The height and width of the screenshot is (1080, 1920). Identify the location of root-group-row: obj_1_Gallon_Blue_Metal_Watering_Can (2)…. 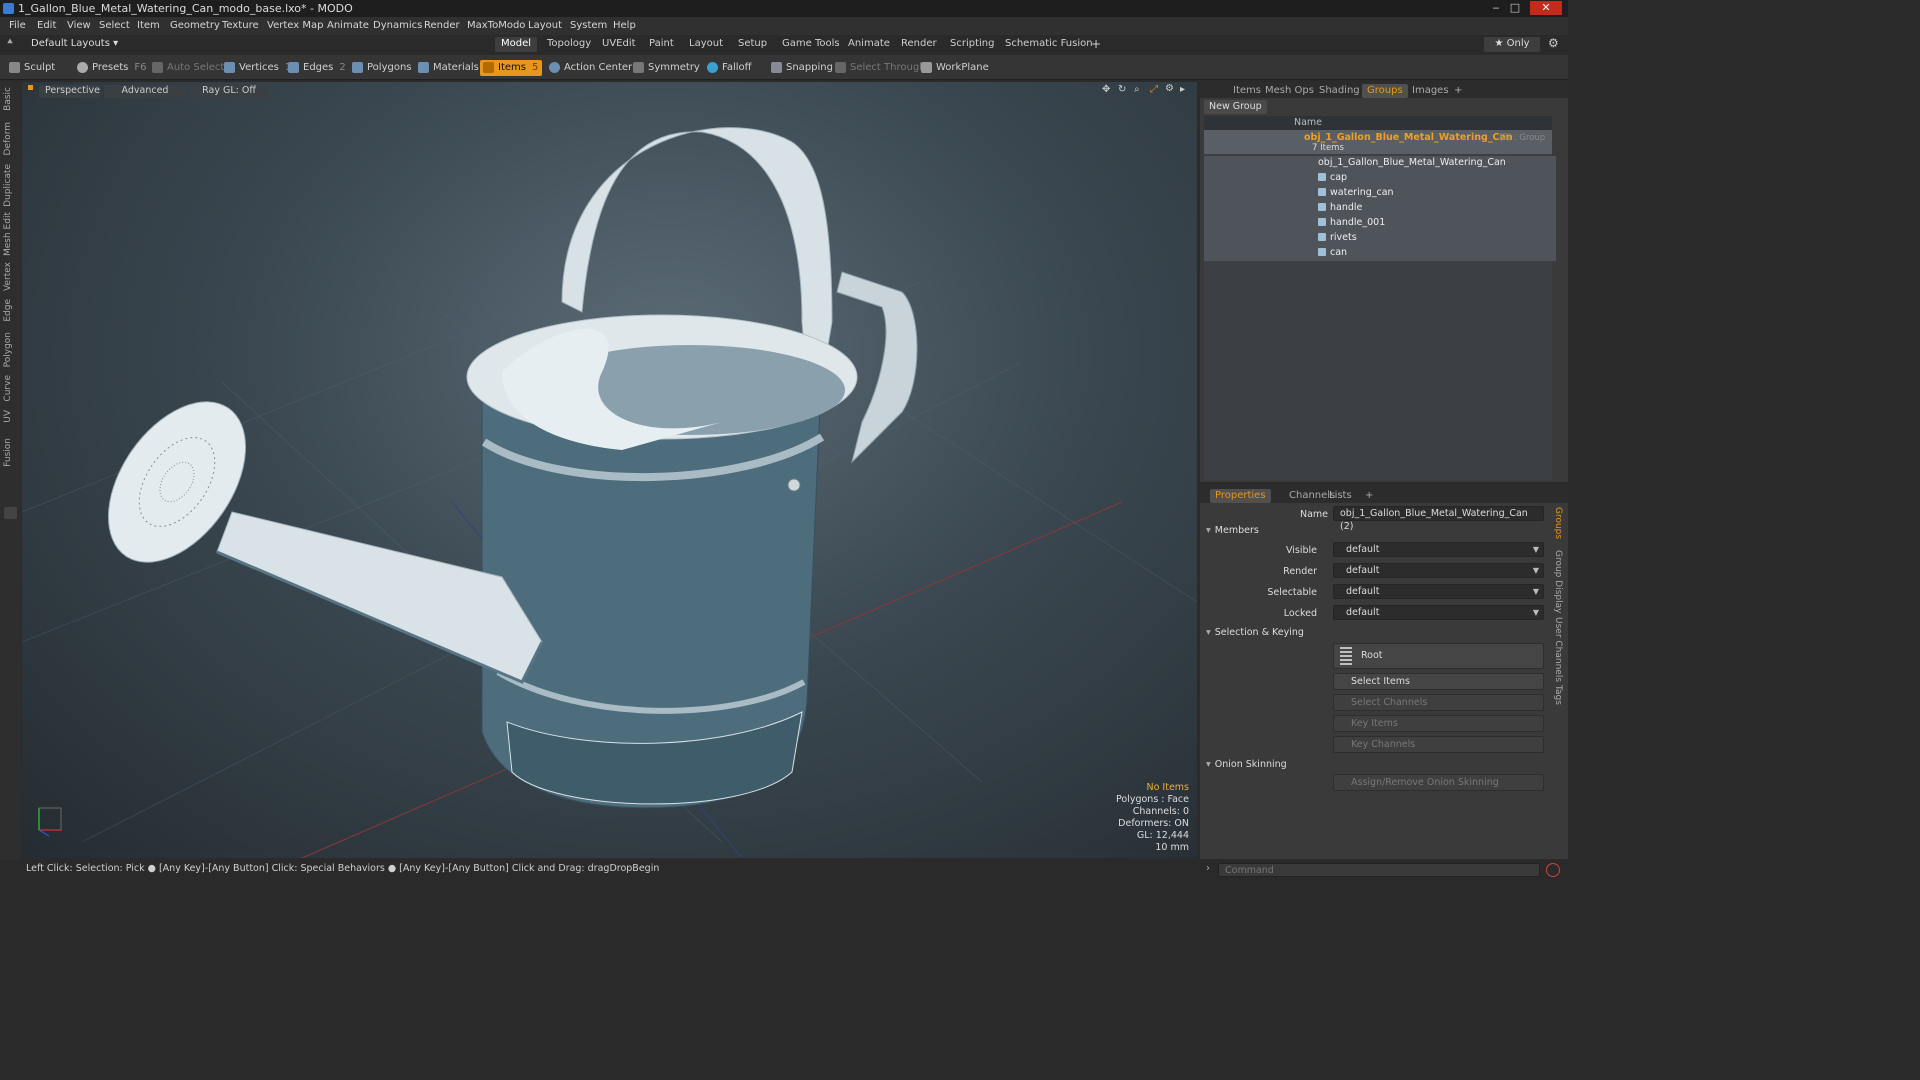
(1378, 142).